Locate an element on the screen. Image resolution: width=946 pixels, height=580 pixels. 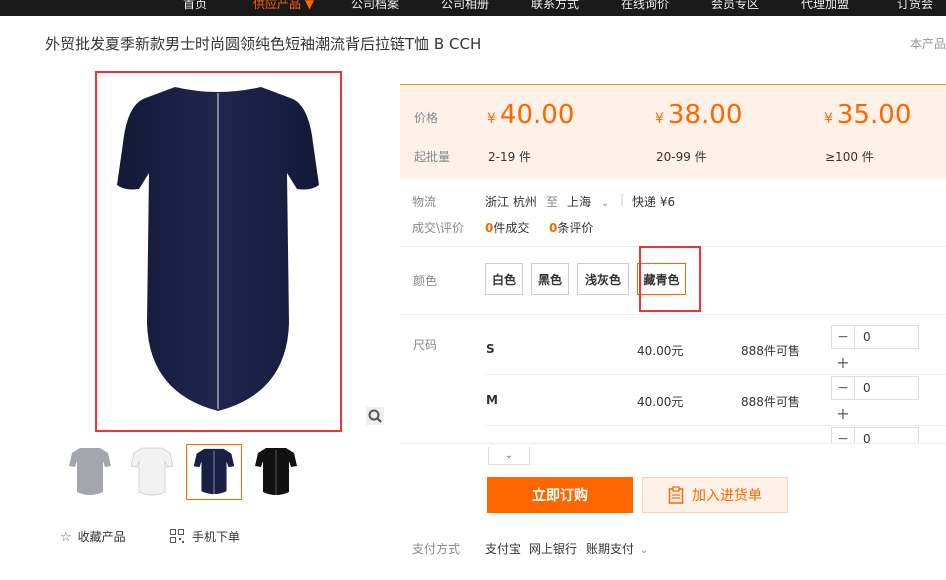
favorite-product-link: ☆ 收藏产品 is located at coordinates (93, 536).